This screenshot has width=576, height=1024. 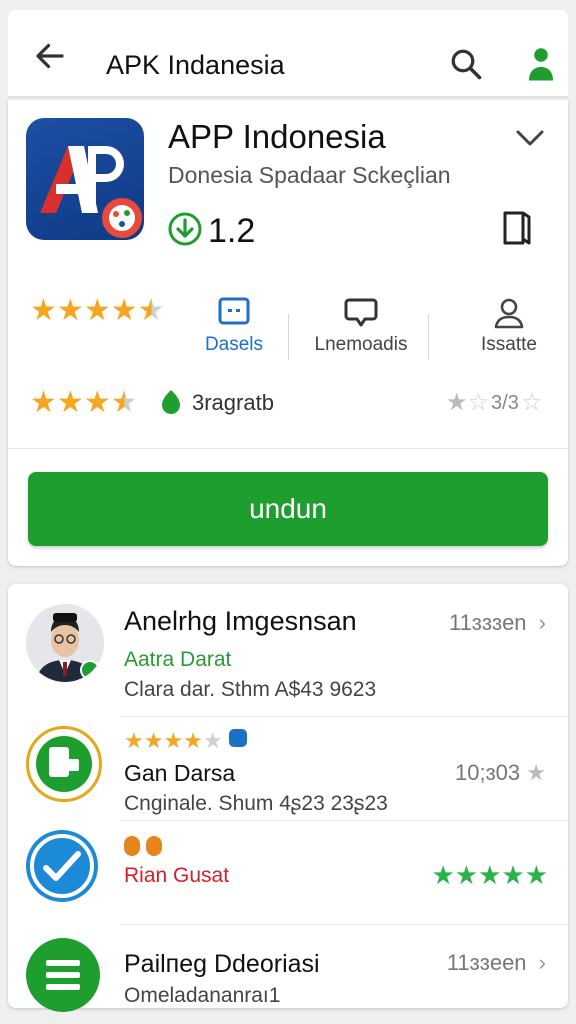 What do you see at coordinates (250, 689) in the screenshot?
I see `item-detail: Clara dar. Sthm A$43 9623` at bounding box center [250, 689].